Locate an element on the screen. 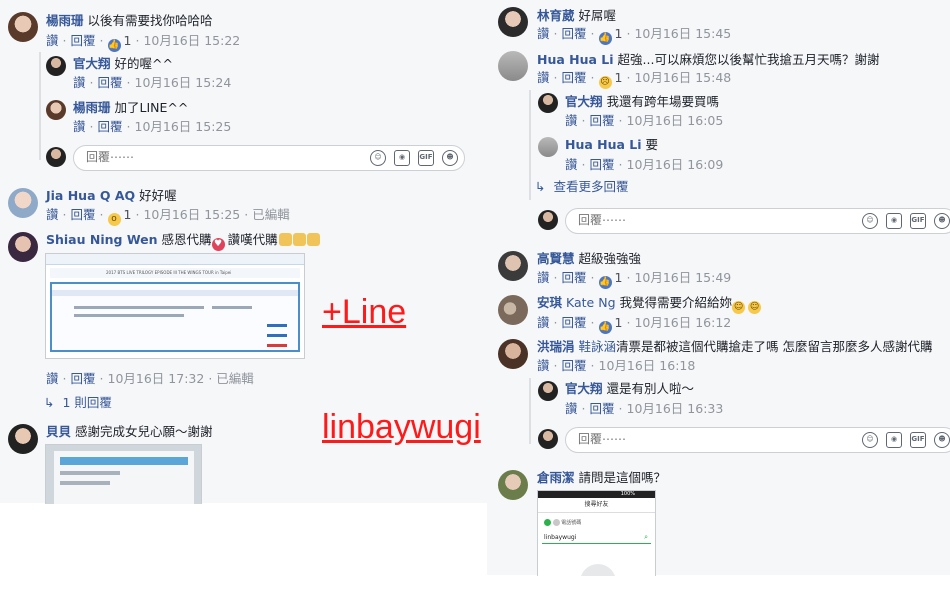  timestamp: 10月16日 16:18 is located at coordinates (647, 365).